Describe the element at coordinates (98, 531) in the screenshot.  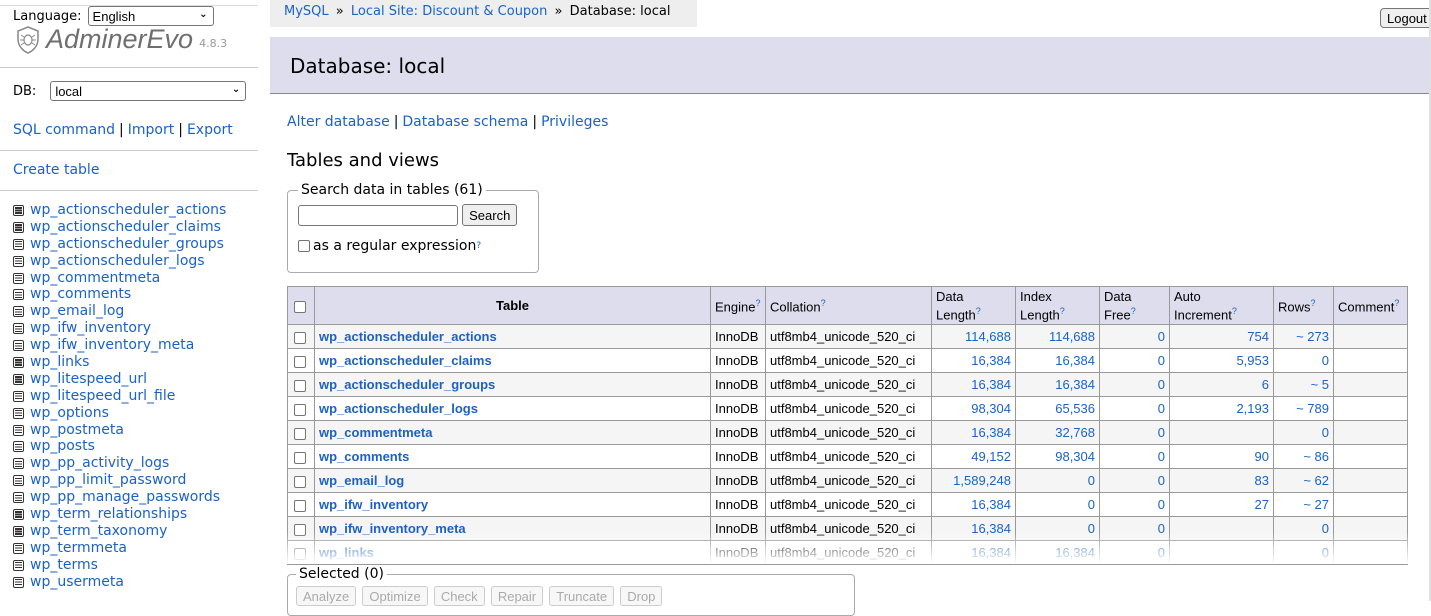
I see `table-link: wp_term_taxonomy` at that location.